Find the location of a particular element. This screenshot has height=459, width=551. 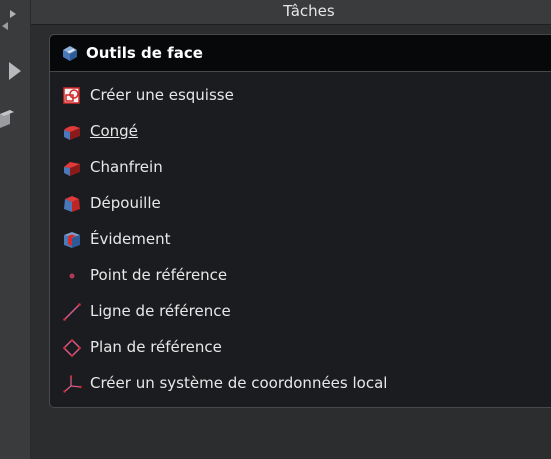

panel-title-bar: Tâches is located at coordinates (291, 12).